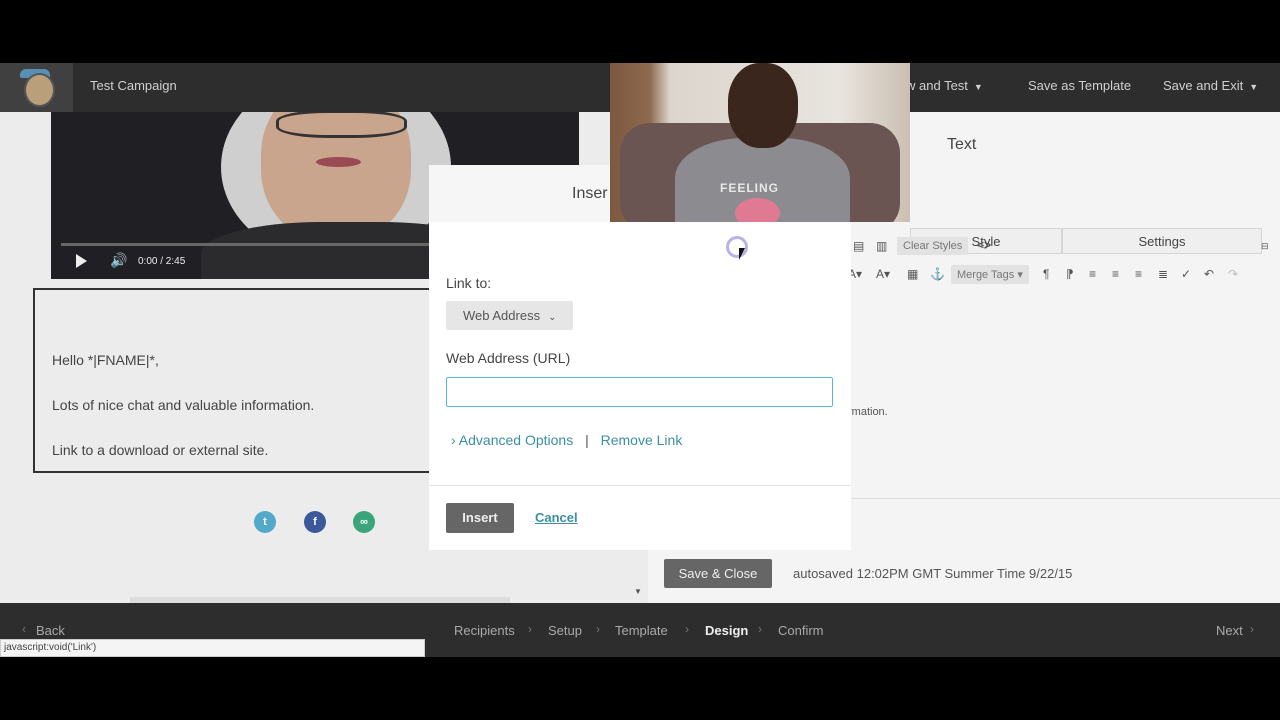 Image resolution: width=1280 pixels, height=720 pixels. What do you see at coordinates (1265, 246) in the screenshot?
I see `collapse-toolbar-icon: ⊟` at bounding box center [1265, 246].